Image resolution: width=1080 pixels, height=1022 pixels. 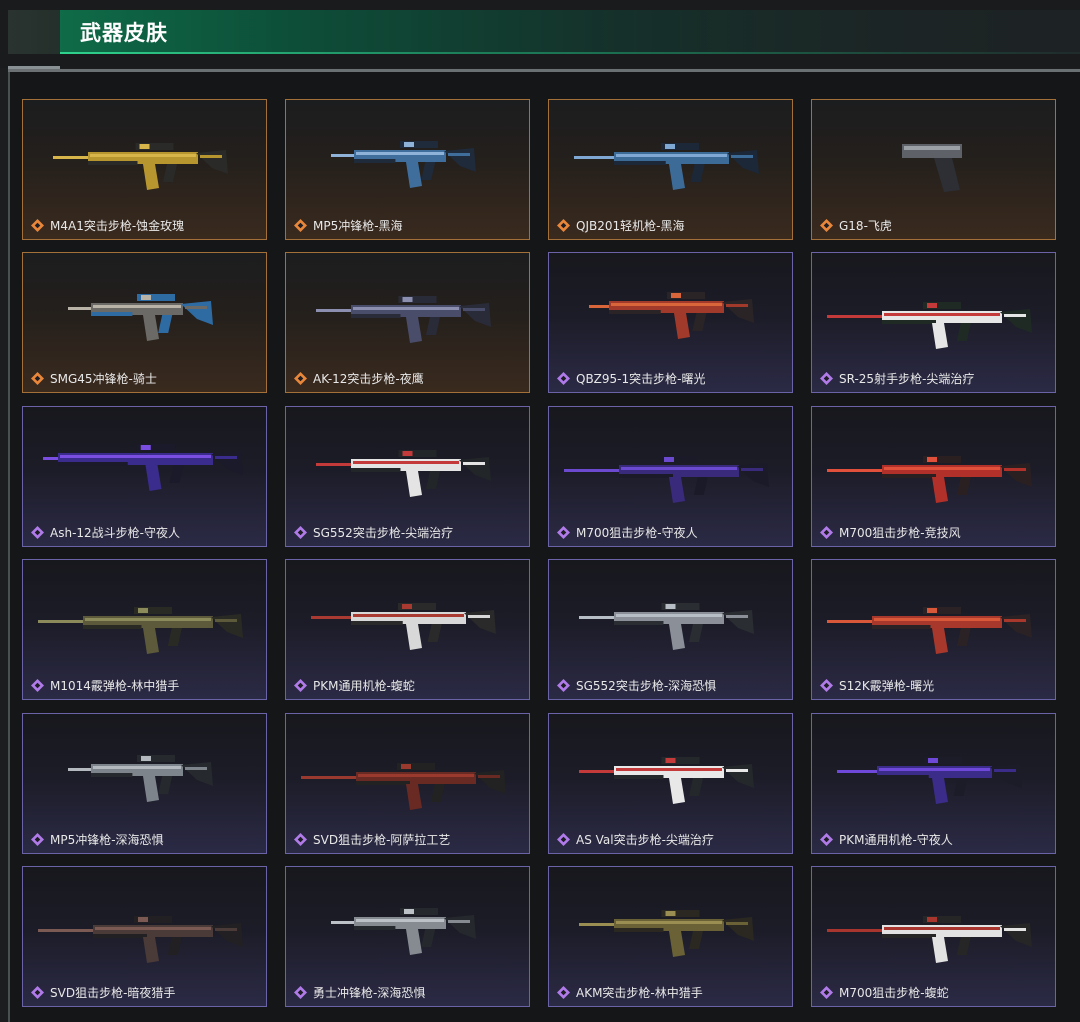 I want to click on skin-card: M1014霰弹枪-林中猎手, so click(x=144, y=630).